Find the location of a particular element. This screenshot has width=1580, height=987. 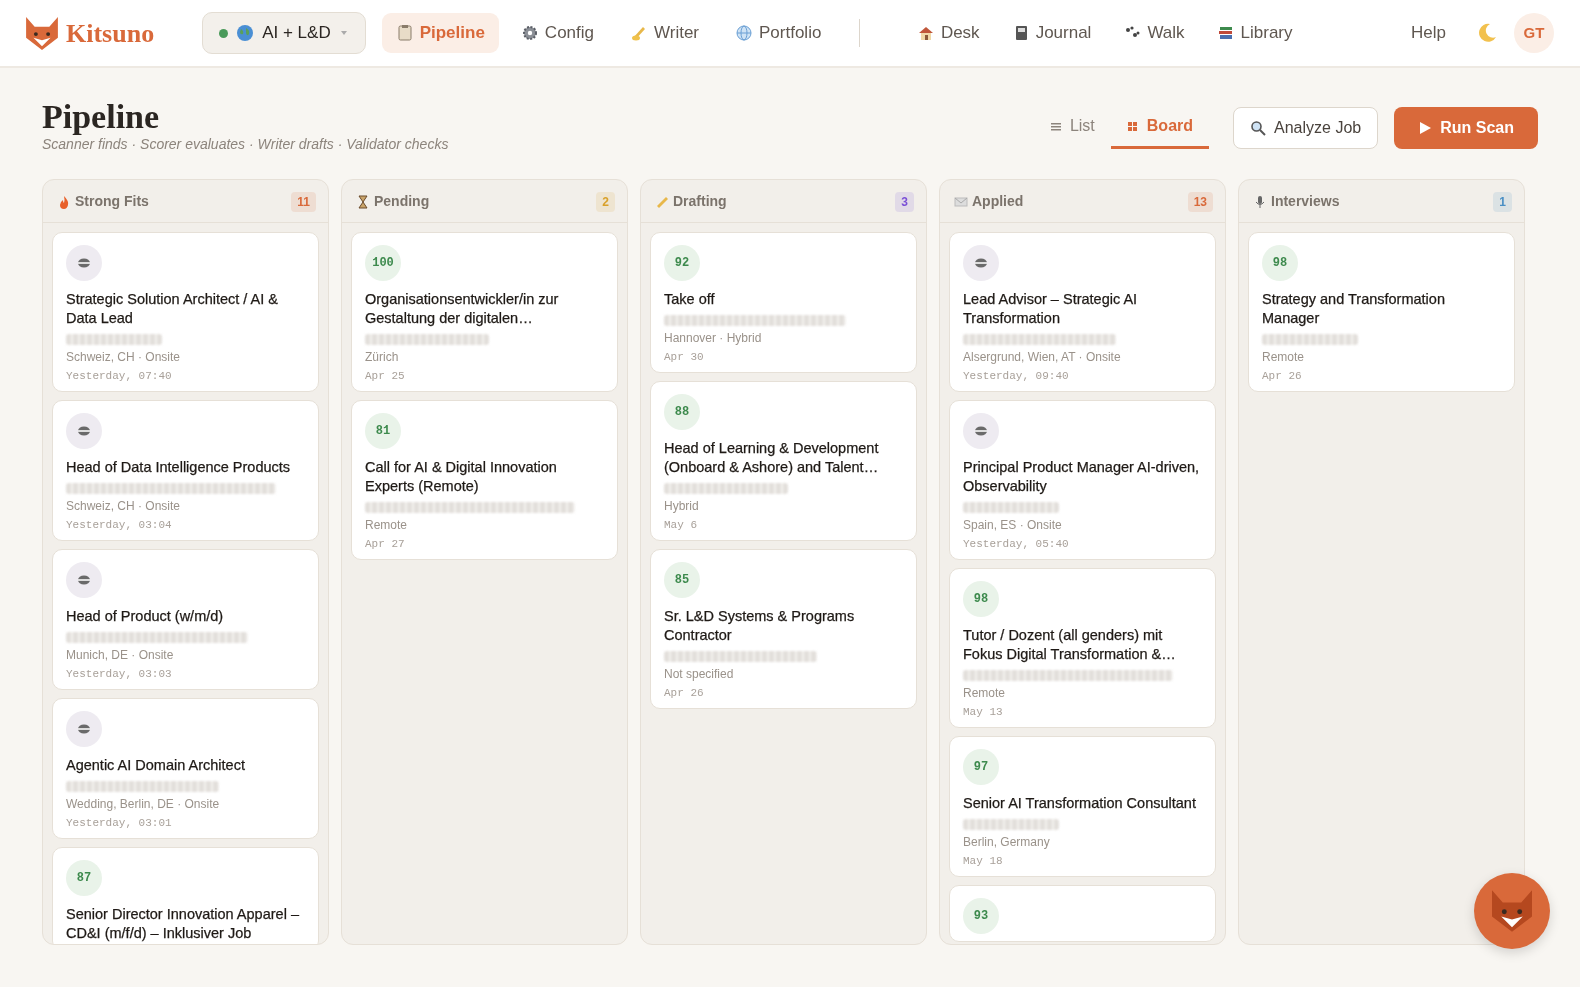

job-card: 97 Senior AI Transformation Consultant Berlin, Germany May 18 is located at coordinates (1082, 806).